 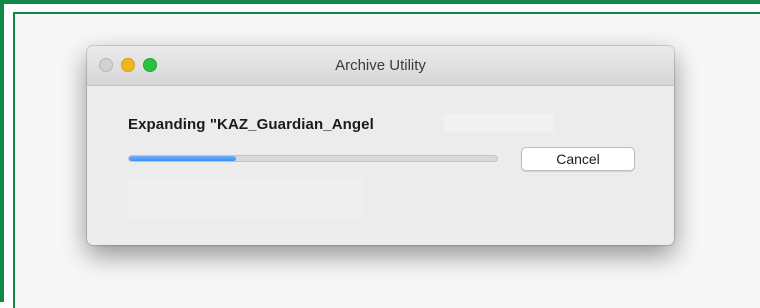 I want to click on expanding-status-heading: Expanding "KAZ_Guardian_Angel, so click(x=251, y=124).